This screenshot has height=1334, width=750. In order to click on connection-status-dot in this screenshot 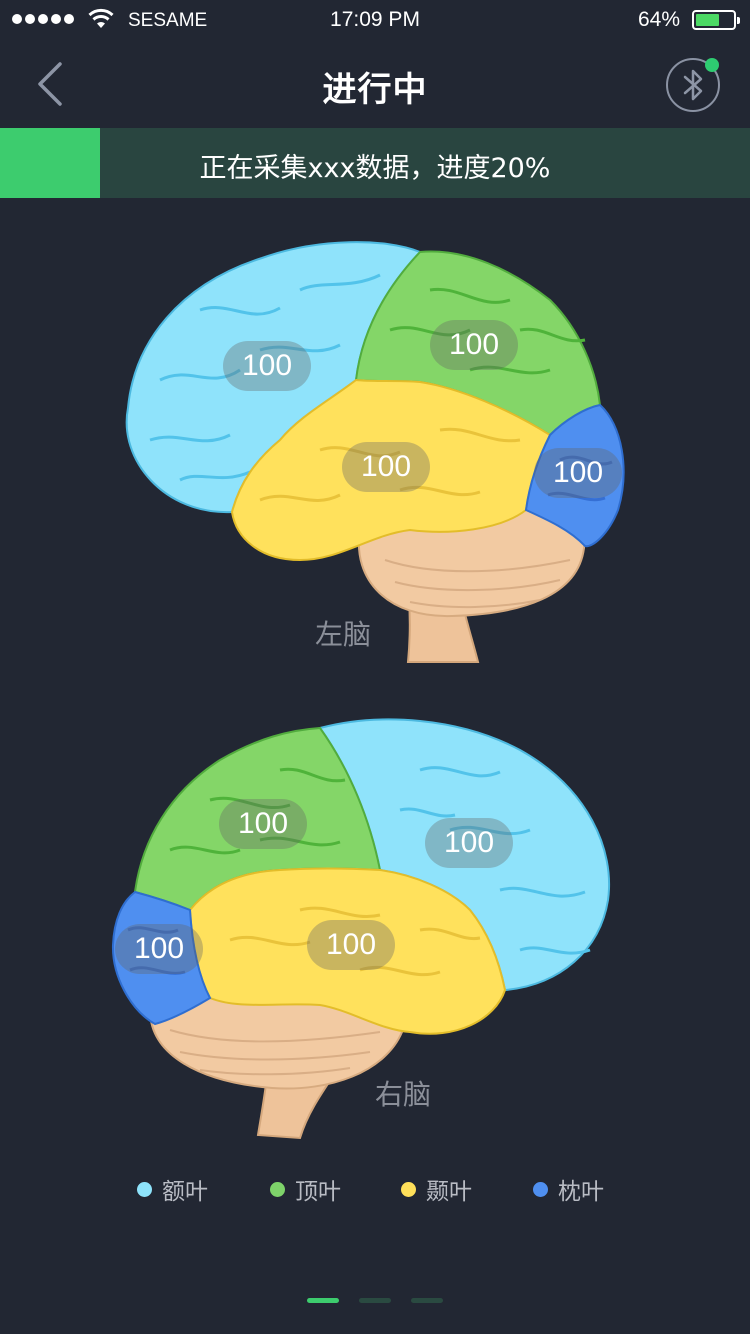, I will do `click(712, 65)`.